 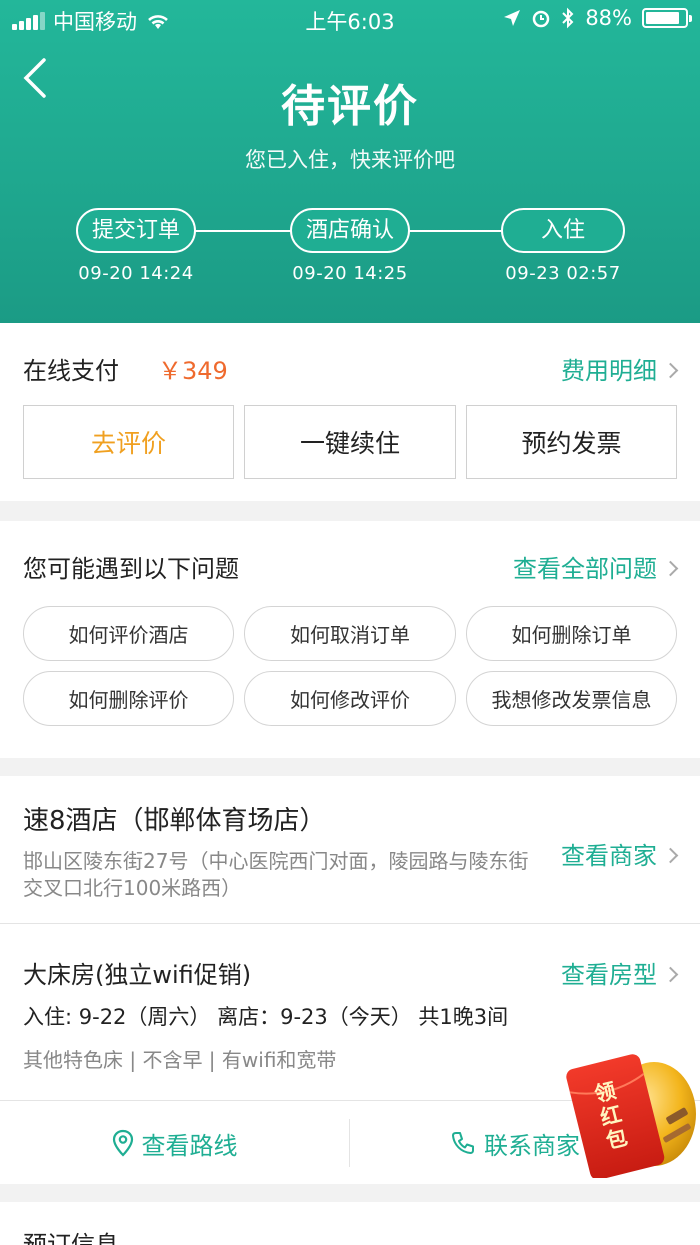 I want to click on payment-method-label: 在线支付, so click(x=71, y=371).